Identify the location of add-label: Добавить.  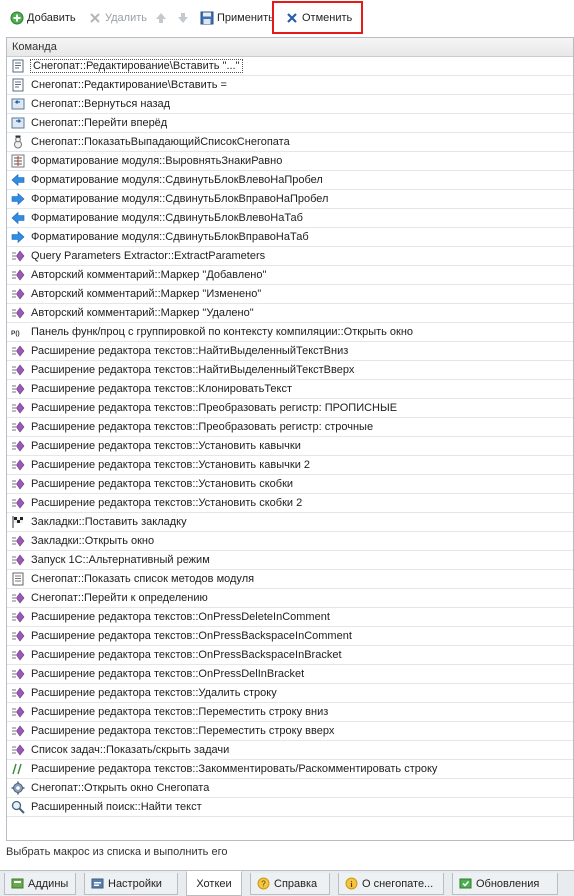
(51, 18).